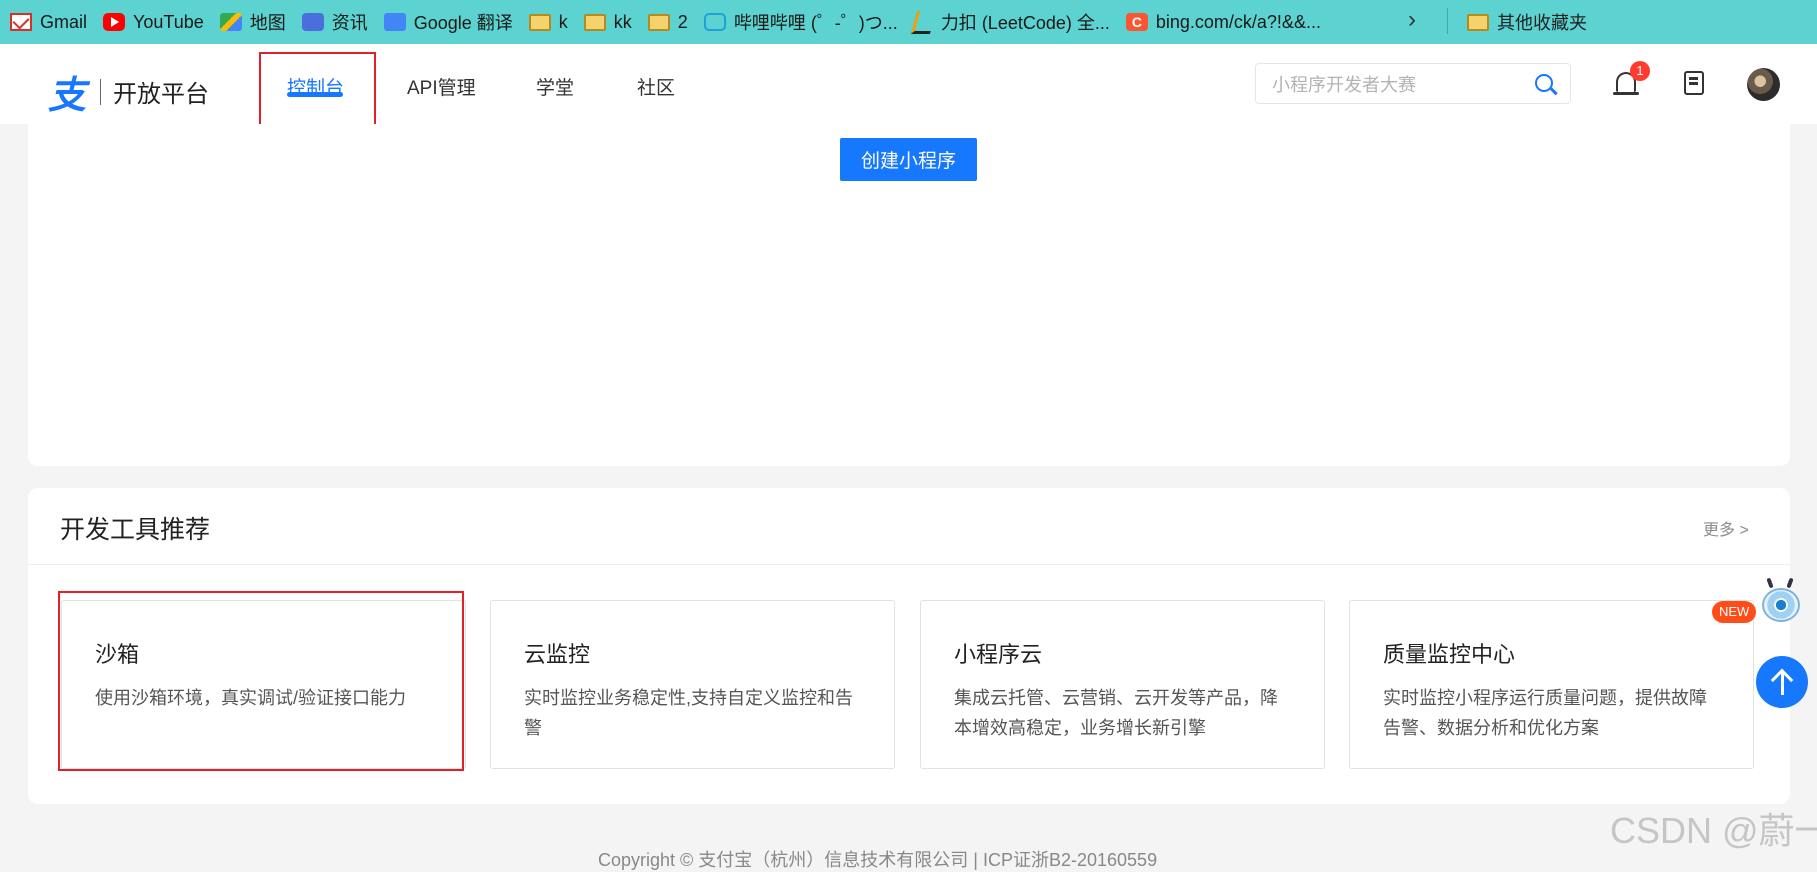 The height and width of the screenshot is (872, 1817). I want to click on alipay-open-platform-logo: 支 开放平台, so click(128, 91).